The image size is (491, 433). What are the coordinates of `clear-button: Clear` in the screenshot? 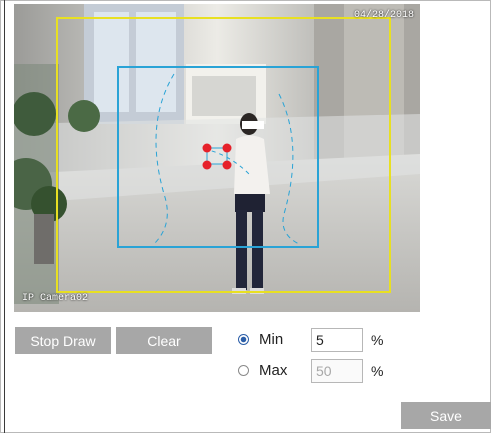 It's located at (164, 340).